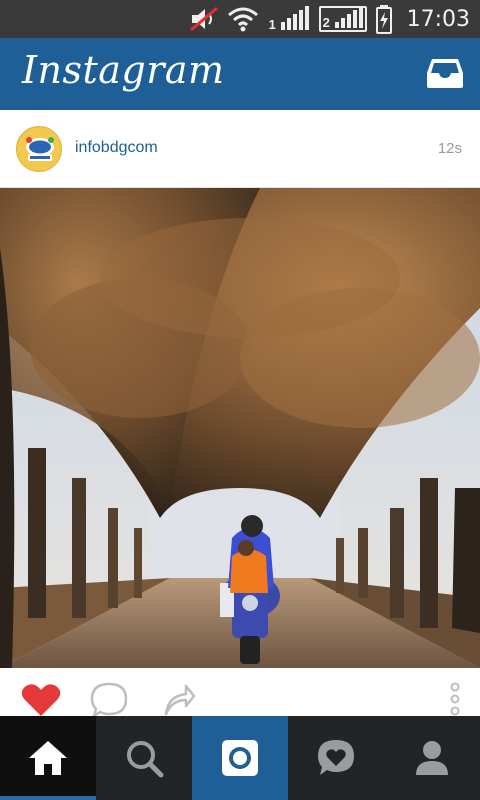 This screenshot has width=480, height=800. I want to click on signal-sim2-icon: 2, so click(342, 19).